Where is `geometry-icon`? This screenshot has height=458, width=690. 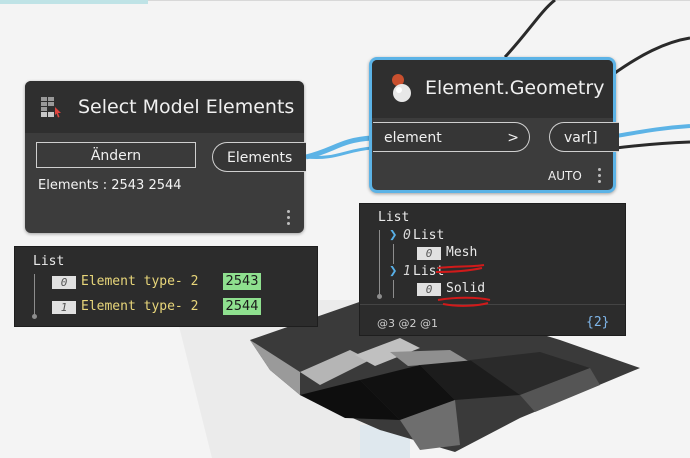
geometry-icon is located at coordinates (401, 88).